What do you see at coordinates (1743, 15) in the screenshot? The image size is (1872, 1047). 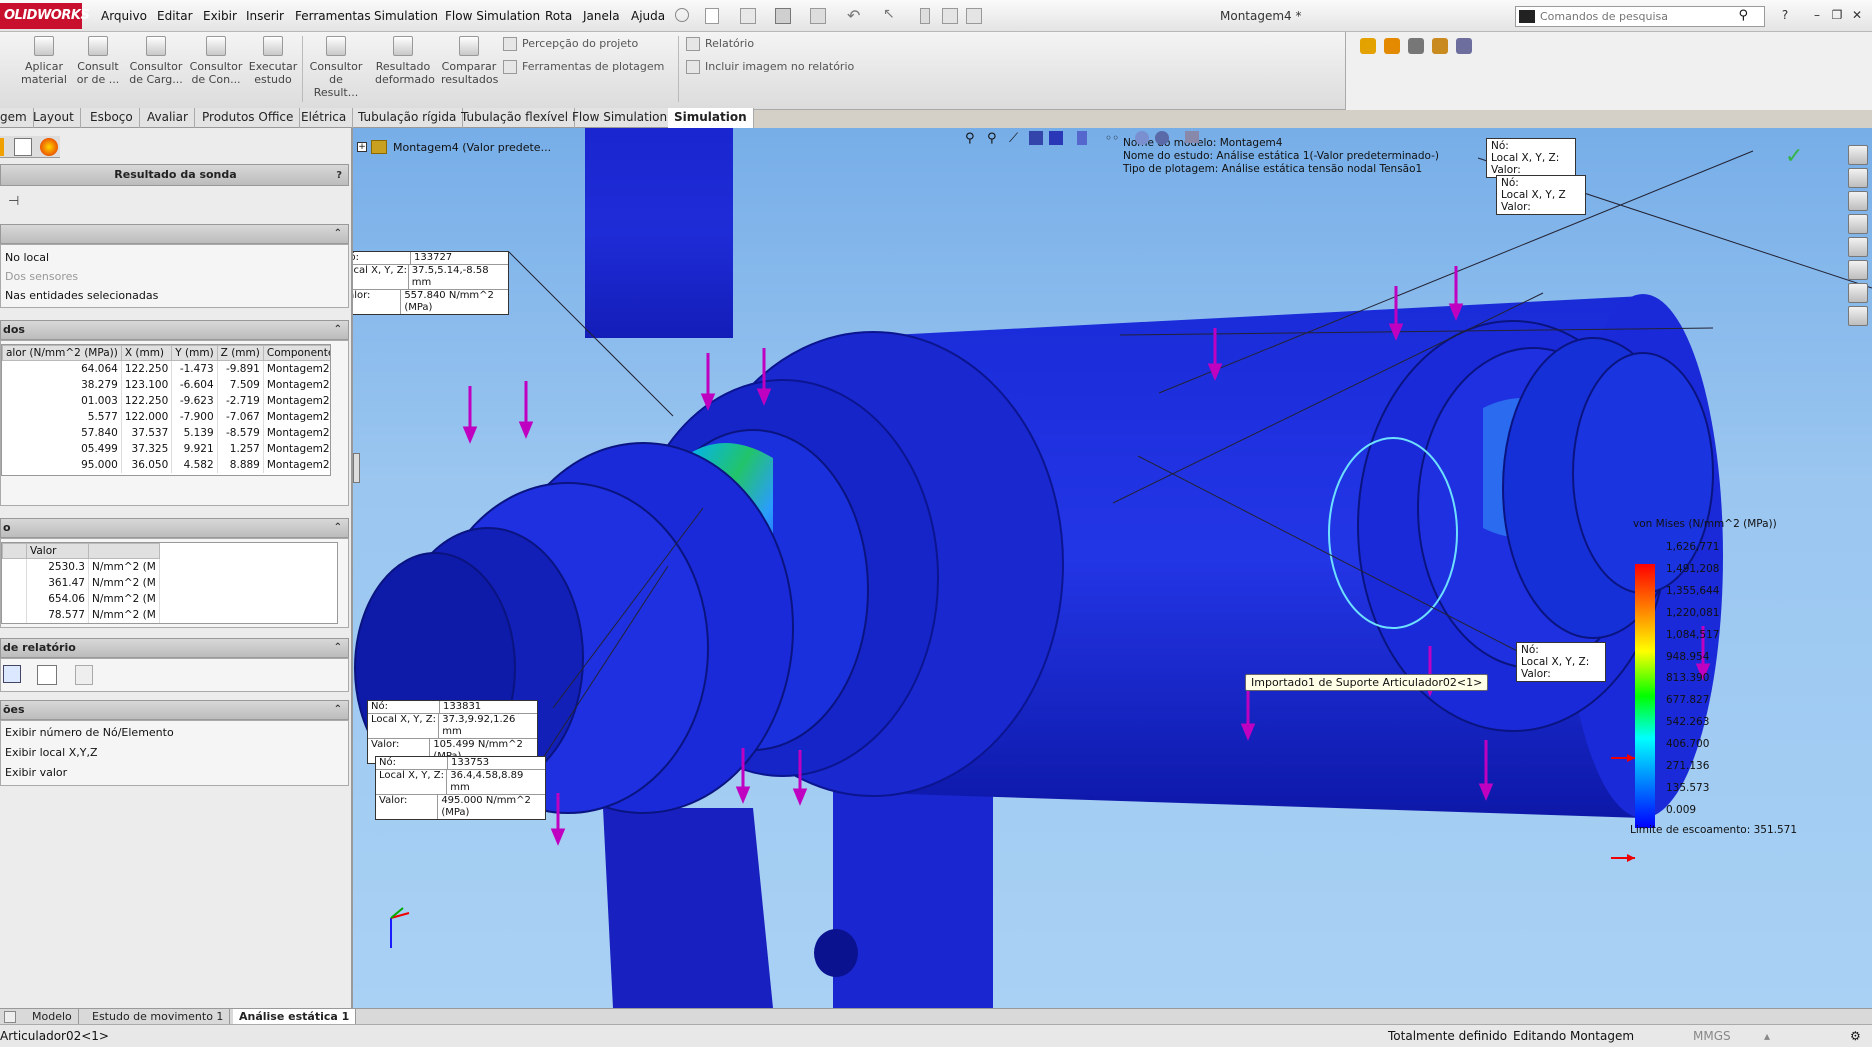 I see `search-icon: ⚲` at bounding box center [1743, 15].